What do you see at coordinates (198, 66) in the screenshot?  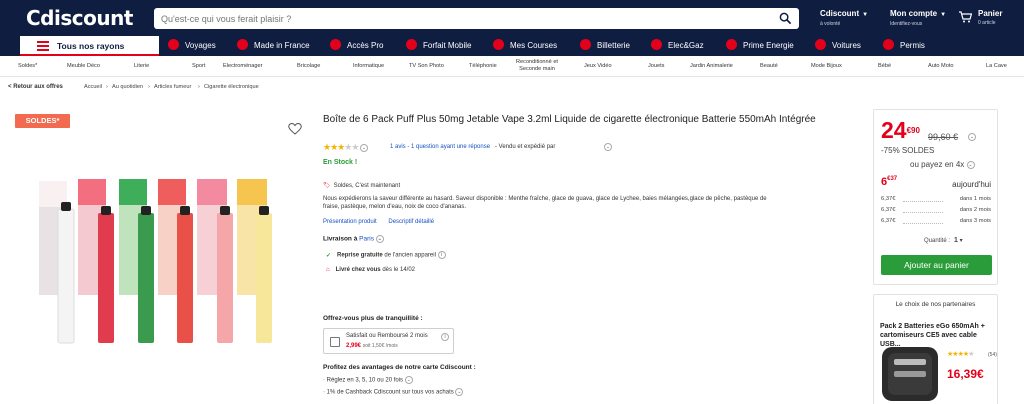 I see `cat-sport: Sport` at bounding box center [198, 66].